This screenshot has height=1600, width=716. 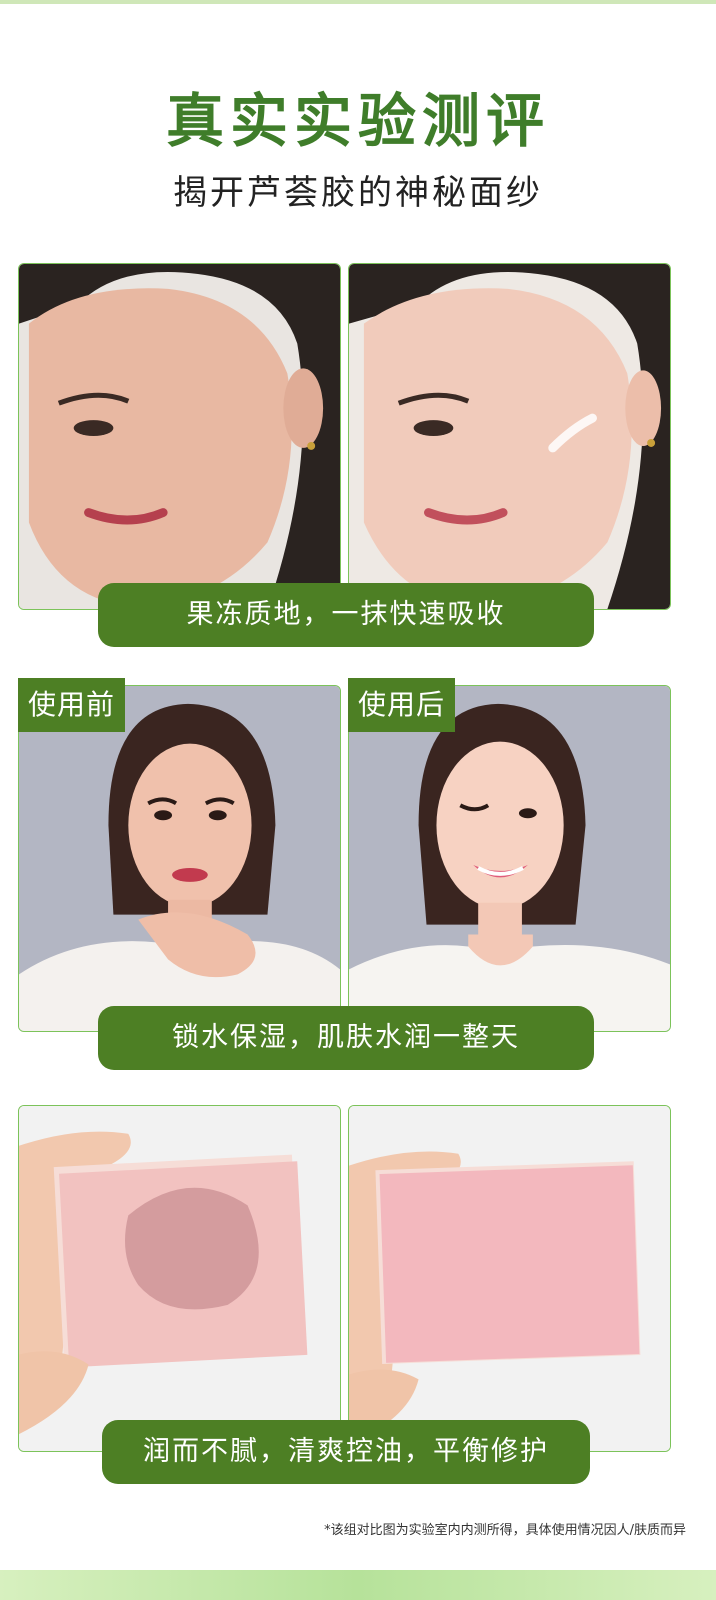 What do you see at coordinates (509, 1278) in the screenshot?
I see `blotting-paper-photo-right` at bounding box center [509, 1278].